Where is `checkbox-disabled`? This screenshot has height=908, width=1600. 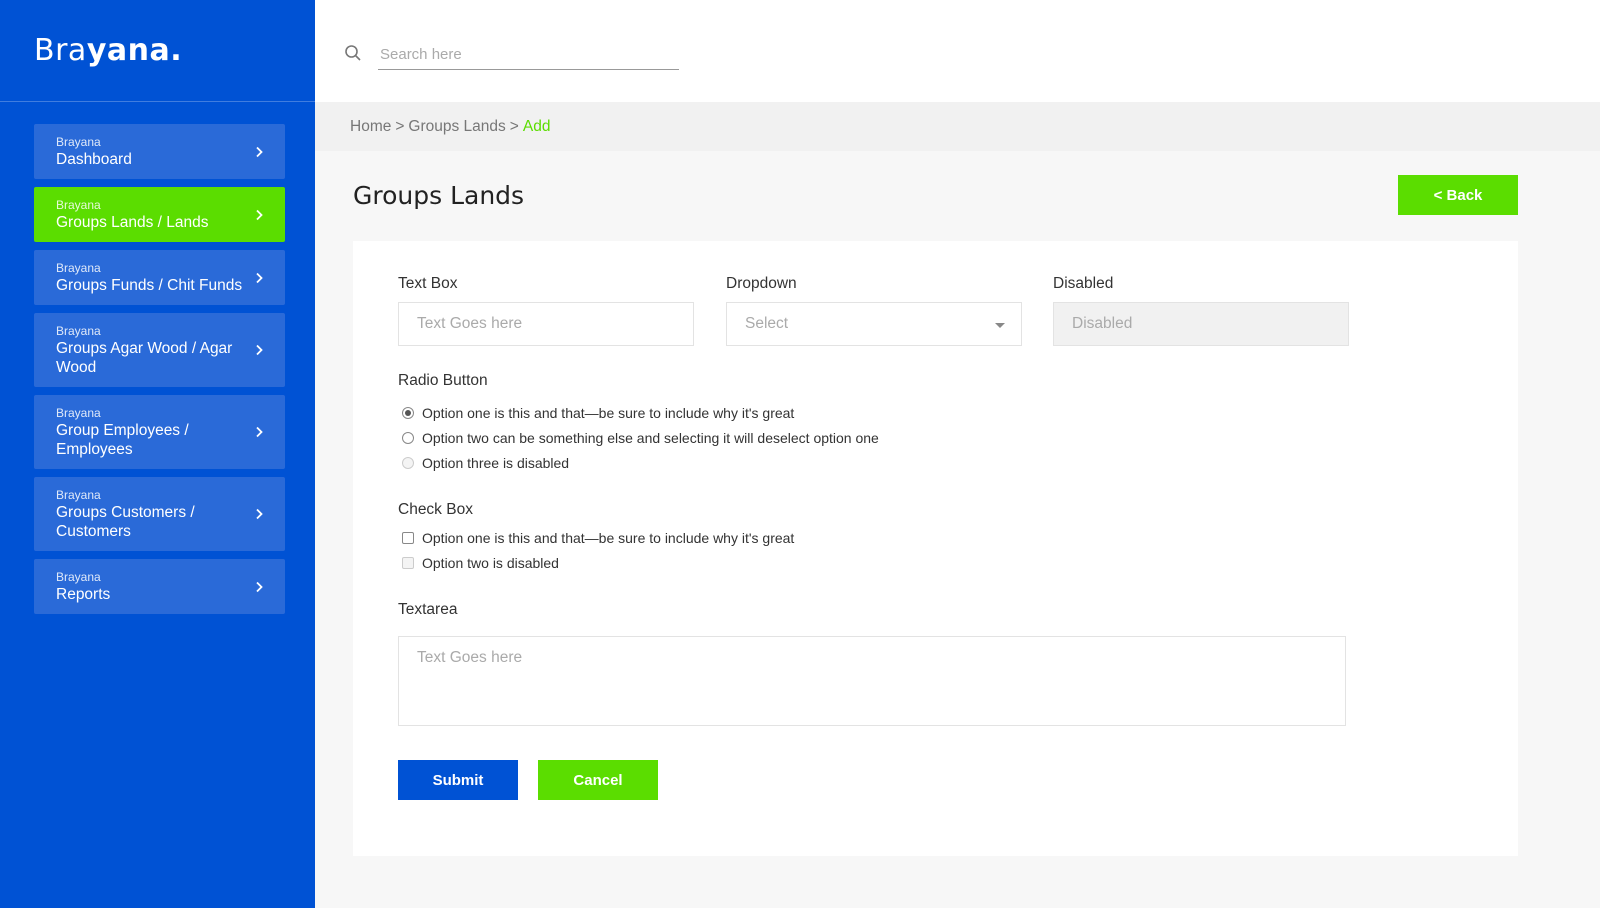 checkbox-disabled is located at coordinates (408, 563).